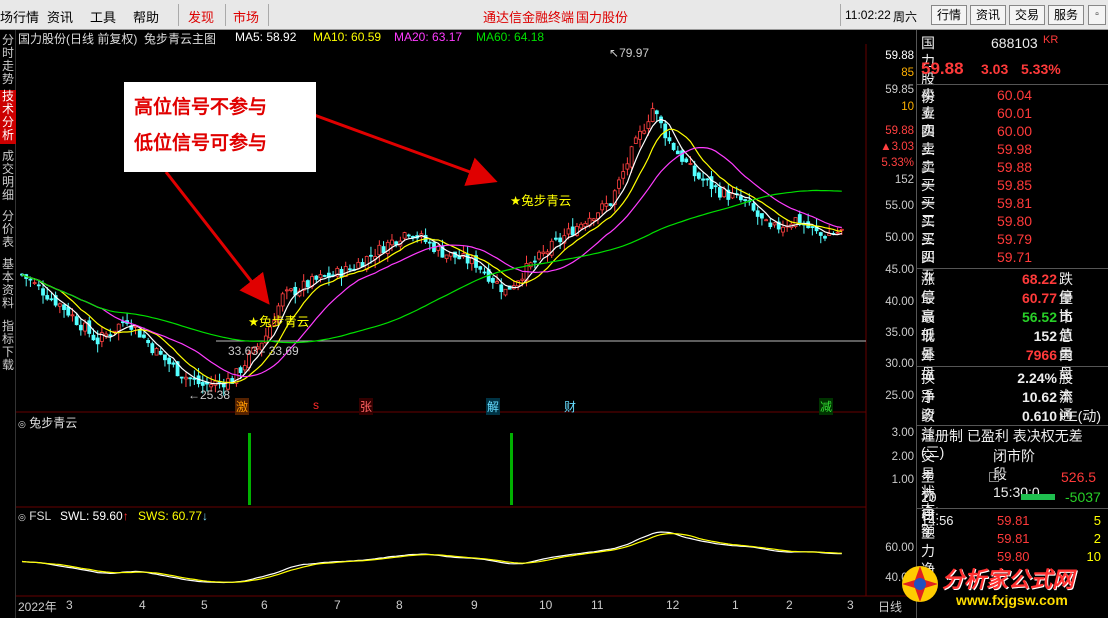 This screenshot has height=618, width=1108. Describe the element at coordinates (316, 405) in the screenshot. I see `event-marker: s` at that location.